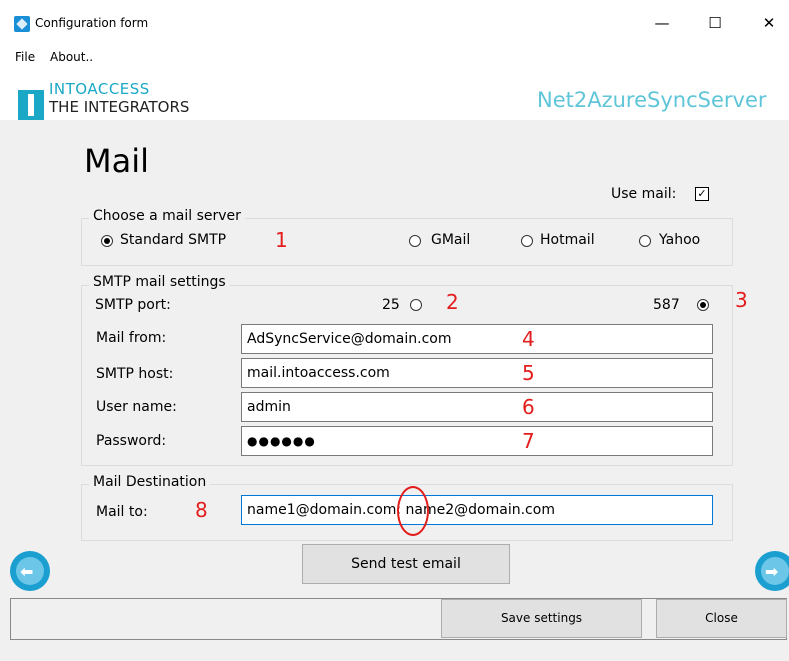  What do you see at coordinates (92, 23) in the screenshot?
I see `window-title: Configuration form` at bounding box center [92, 23].